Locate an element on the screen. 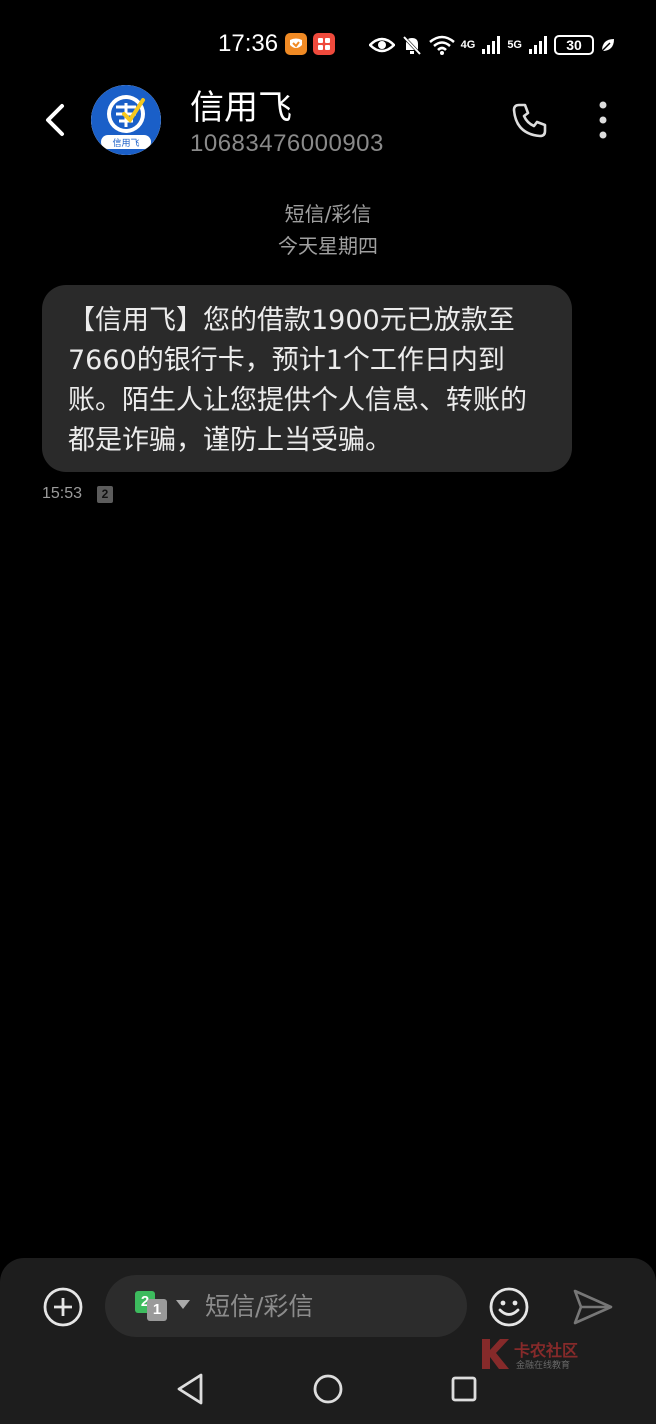  mute-bell-icon is located at coordinates (411, 45).